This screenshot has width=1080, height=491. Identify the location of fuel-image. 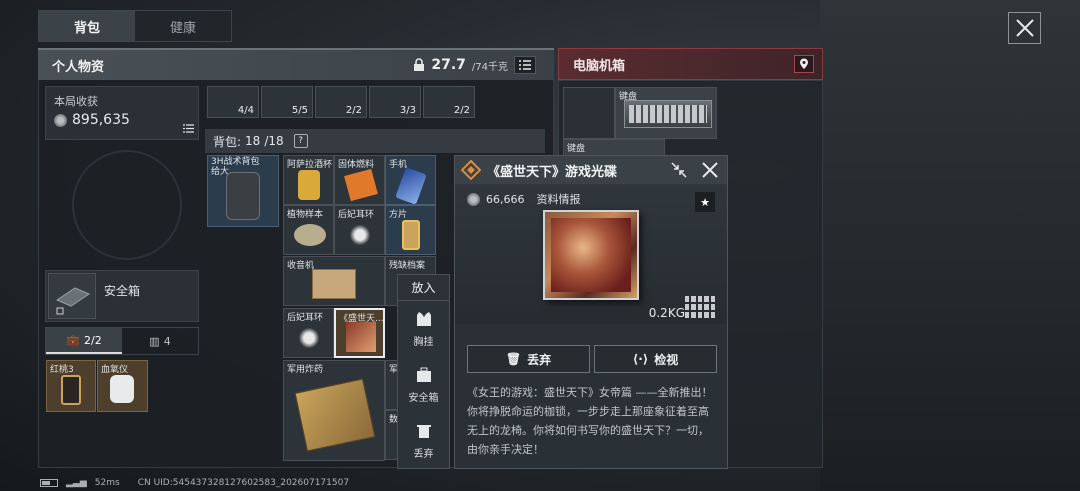
(361, 185).